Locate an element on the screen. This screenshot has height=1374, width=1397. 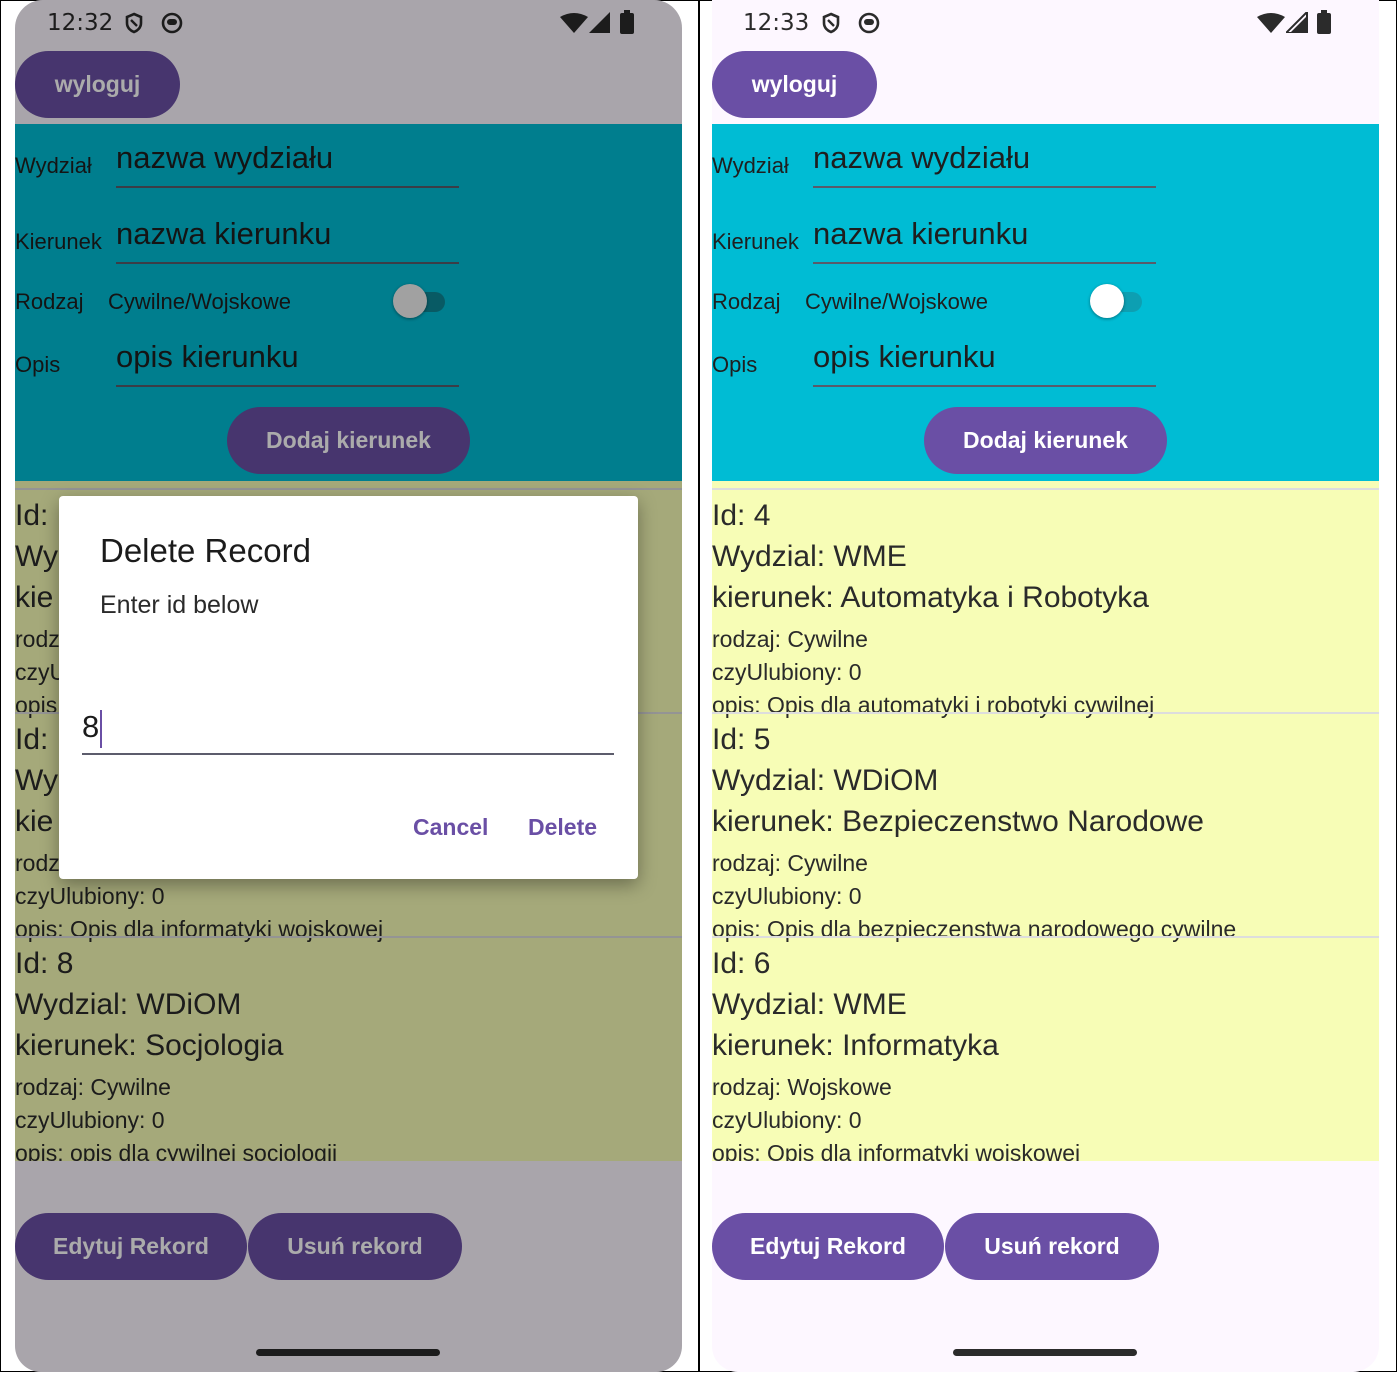
type-label: Rodzaj is located at coordinates (746, 301).